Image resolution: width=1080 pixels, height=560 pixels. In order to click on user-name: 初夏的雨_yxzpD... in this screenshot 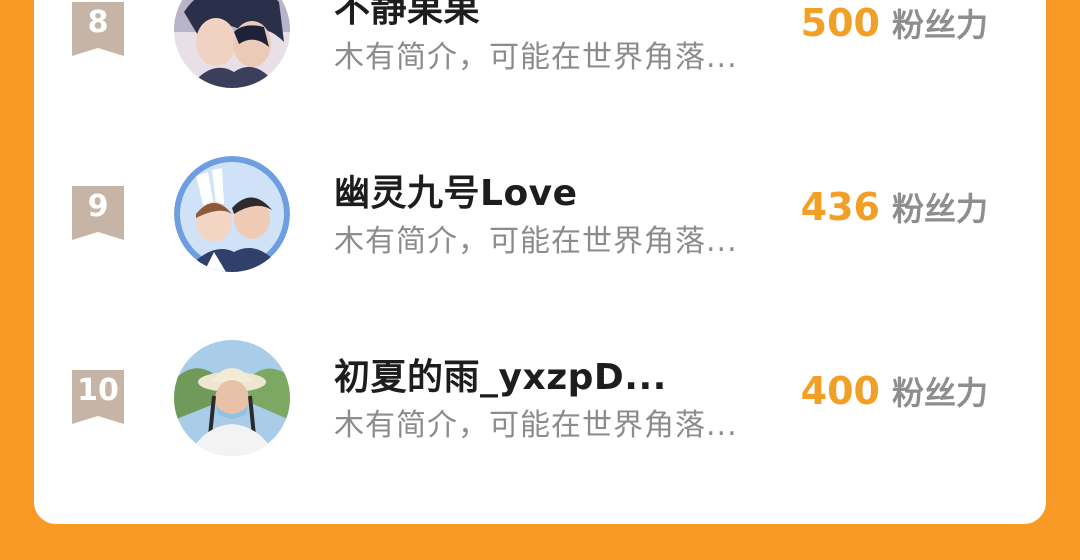, I will do `click(500, 374)`.